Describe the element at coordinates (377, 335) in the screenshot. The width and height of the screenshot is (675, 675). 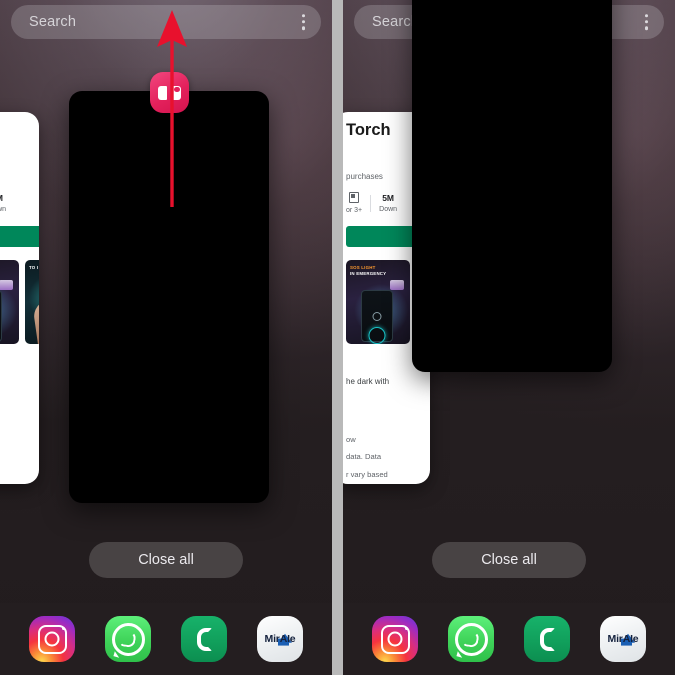
I see `screenshot-1-torch-ring` at that location.